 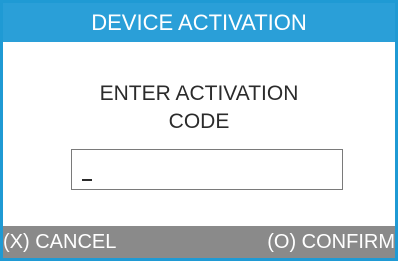 What do you see at coordinates (207, 169) in the screenshot?
I see `activation-code-input` at bounding box center [207, 169].